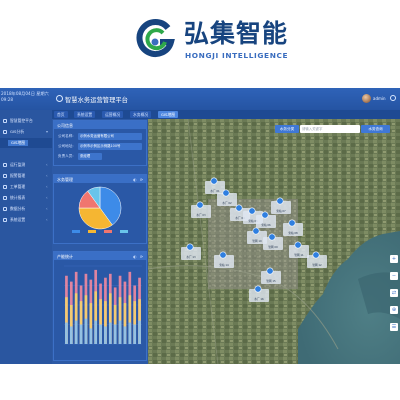  Describe the element at coordinates (394, 327) in the screenshot. I see `layers-icon: ☰` at that location.